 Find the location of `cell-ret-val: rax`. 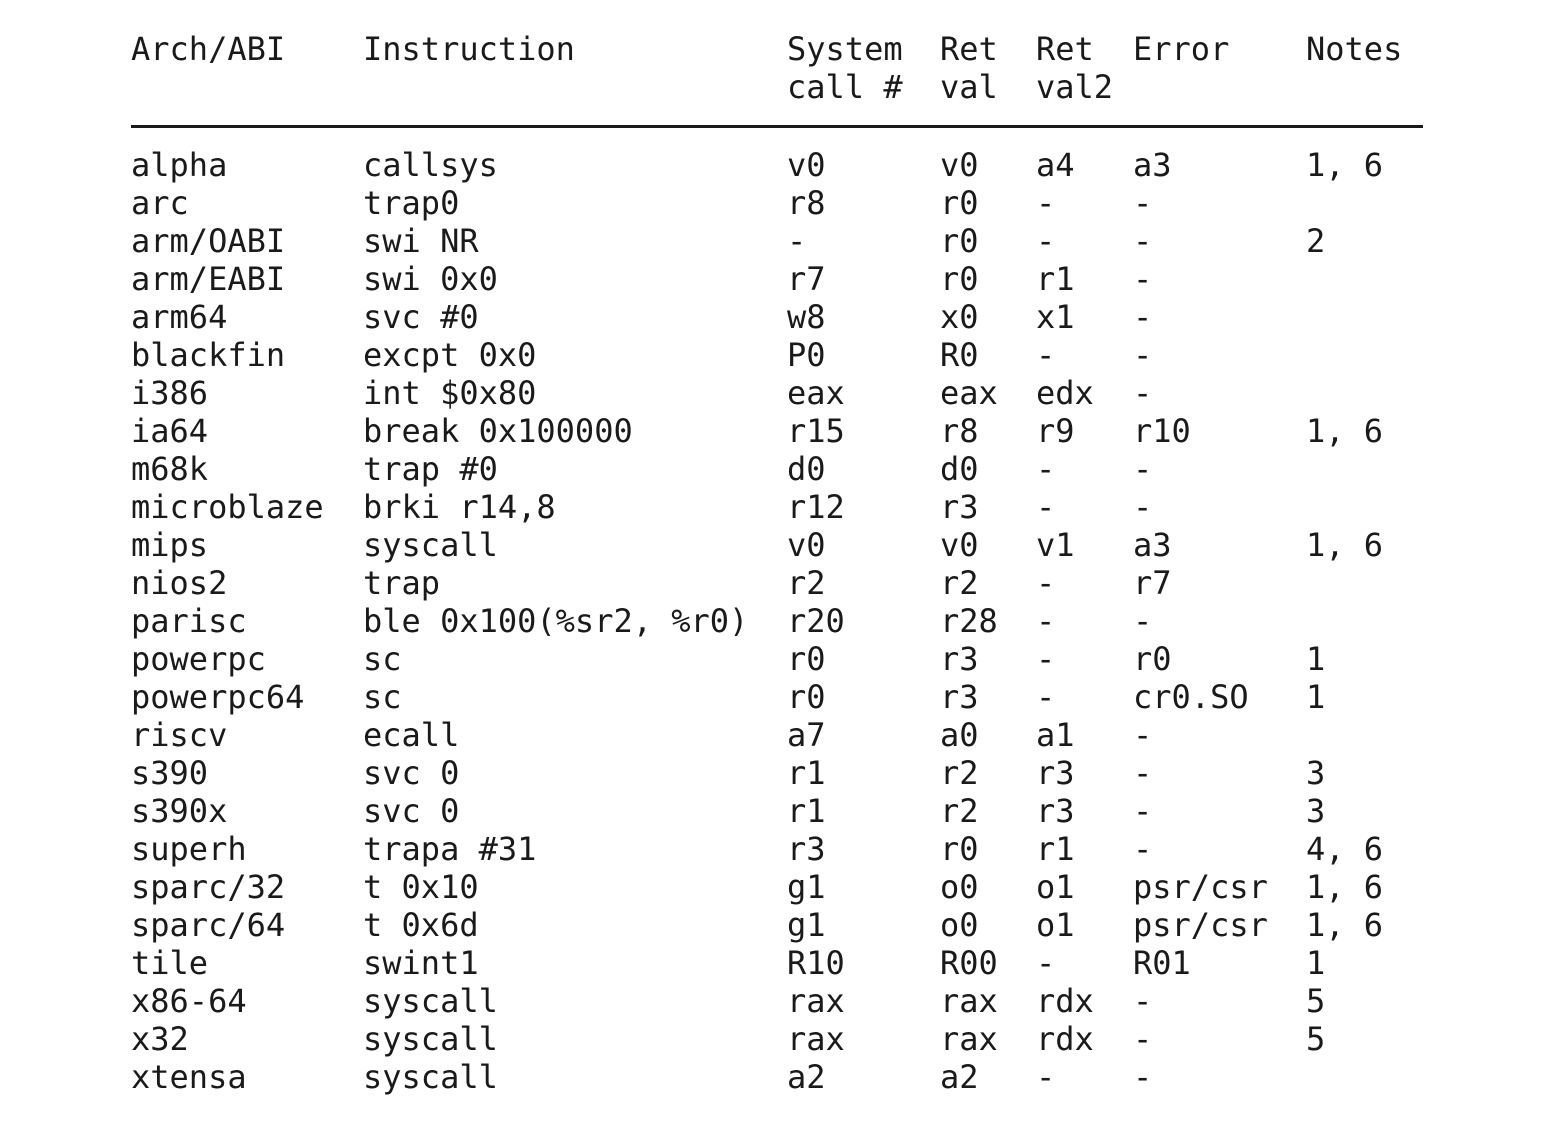

cell-ret-val: rax is located at coordinates (969, 1001).